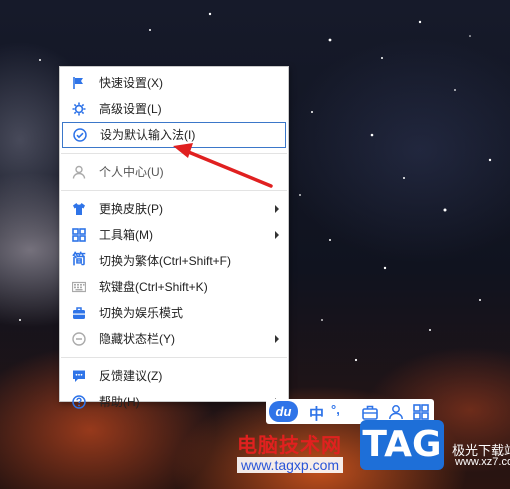  I want to click on menu-item-help: 帮助(H), so click(174, 402).